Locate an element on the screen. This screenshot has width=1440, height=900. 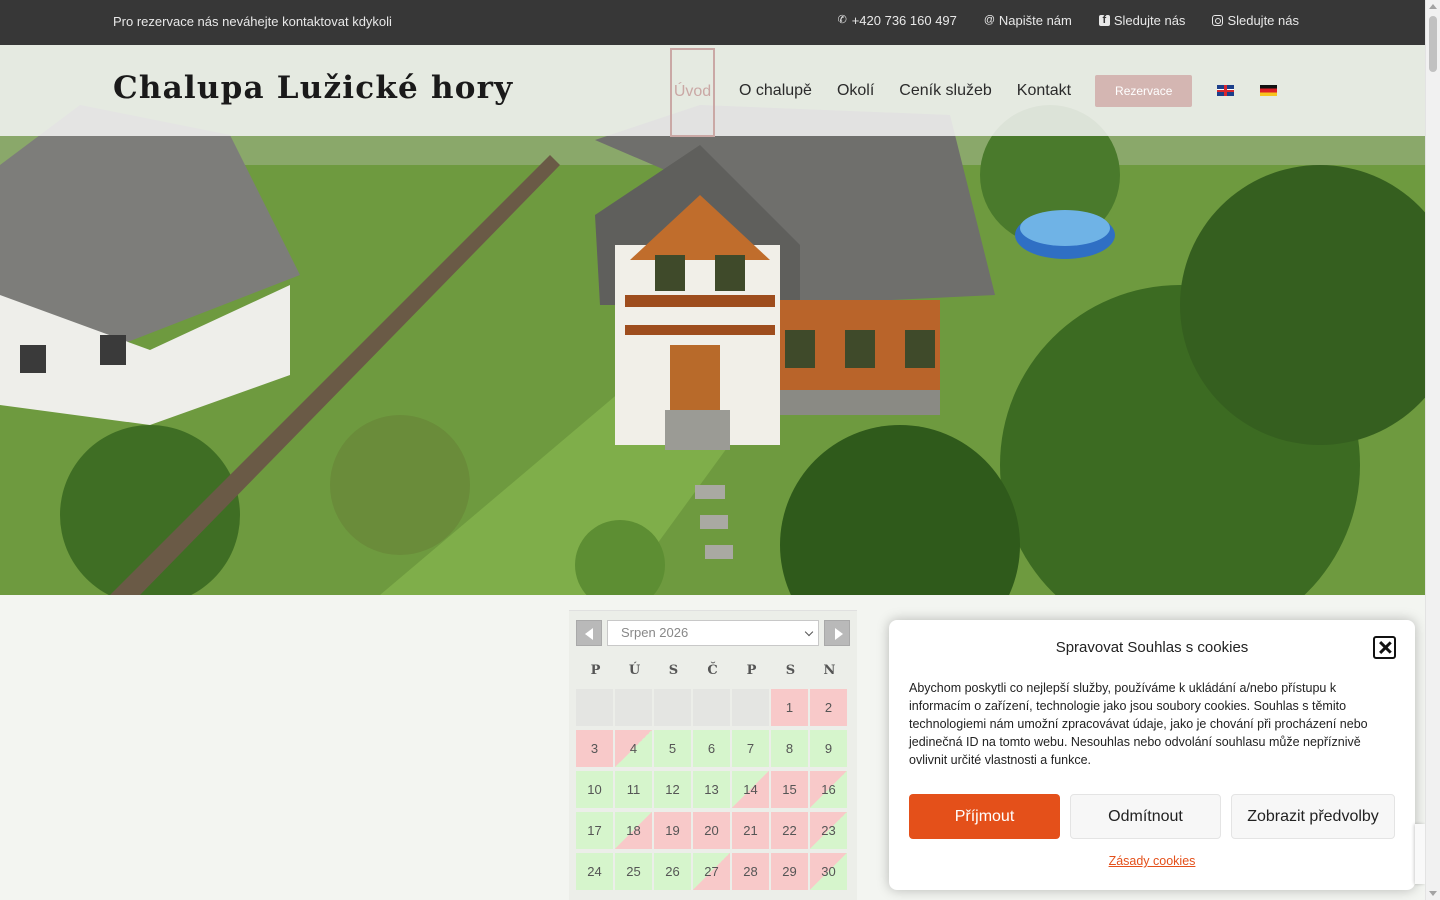
instagram-icon is located at coordinates (1218, 20).